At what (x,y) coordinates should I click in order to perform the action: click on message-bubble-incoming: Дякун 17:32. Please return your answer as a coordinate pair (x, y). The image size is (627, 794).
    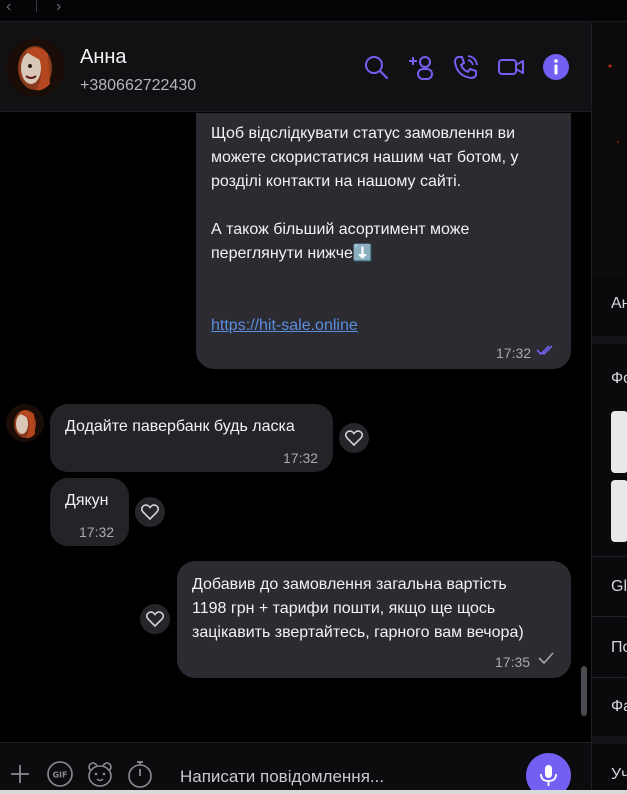
    Looking at the image, I should click on (89, 512).